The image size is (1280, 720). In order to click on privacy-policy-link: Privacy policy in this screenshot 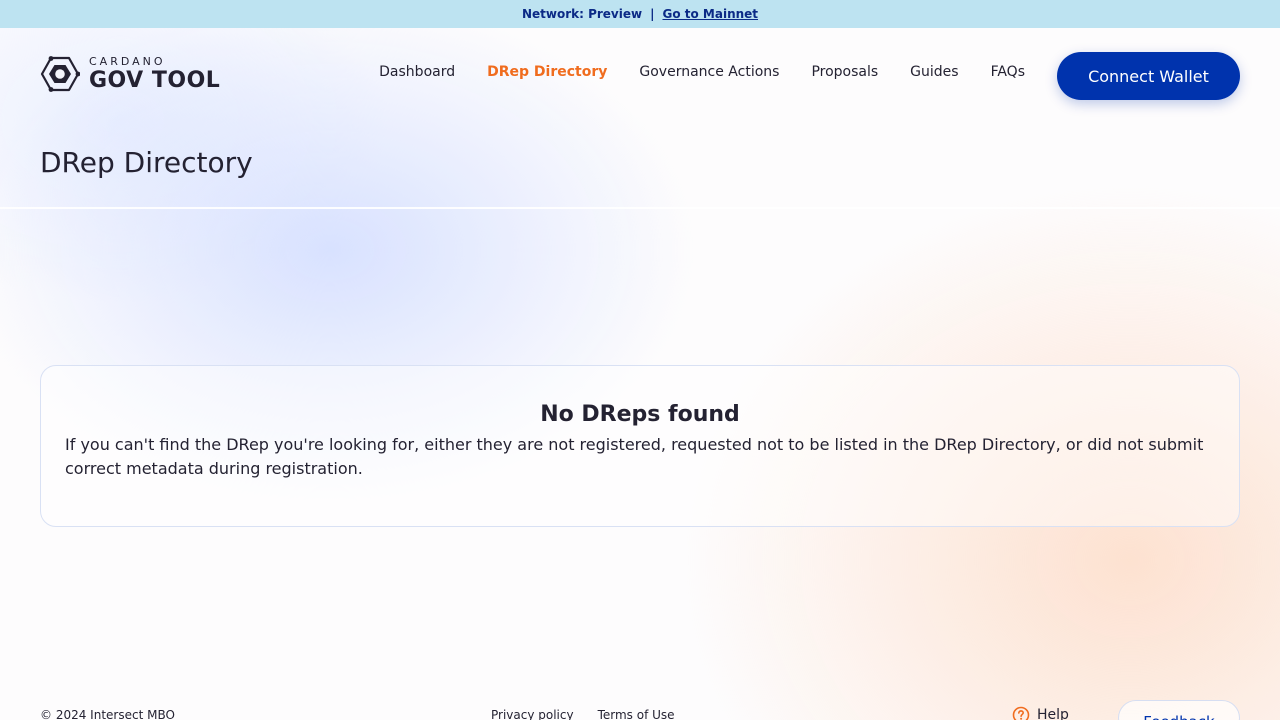, I will do `click(532, 714)`.